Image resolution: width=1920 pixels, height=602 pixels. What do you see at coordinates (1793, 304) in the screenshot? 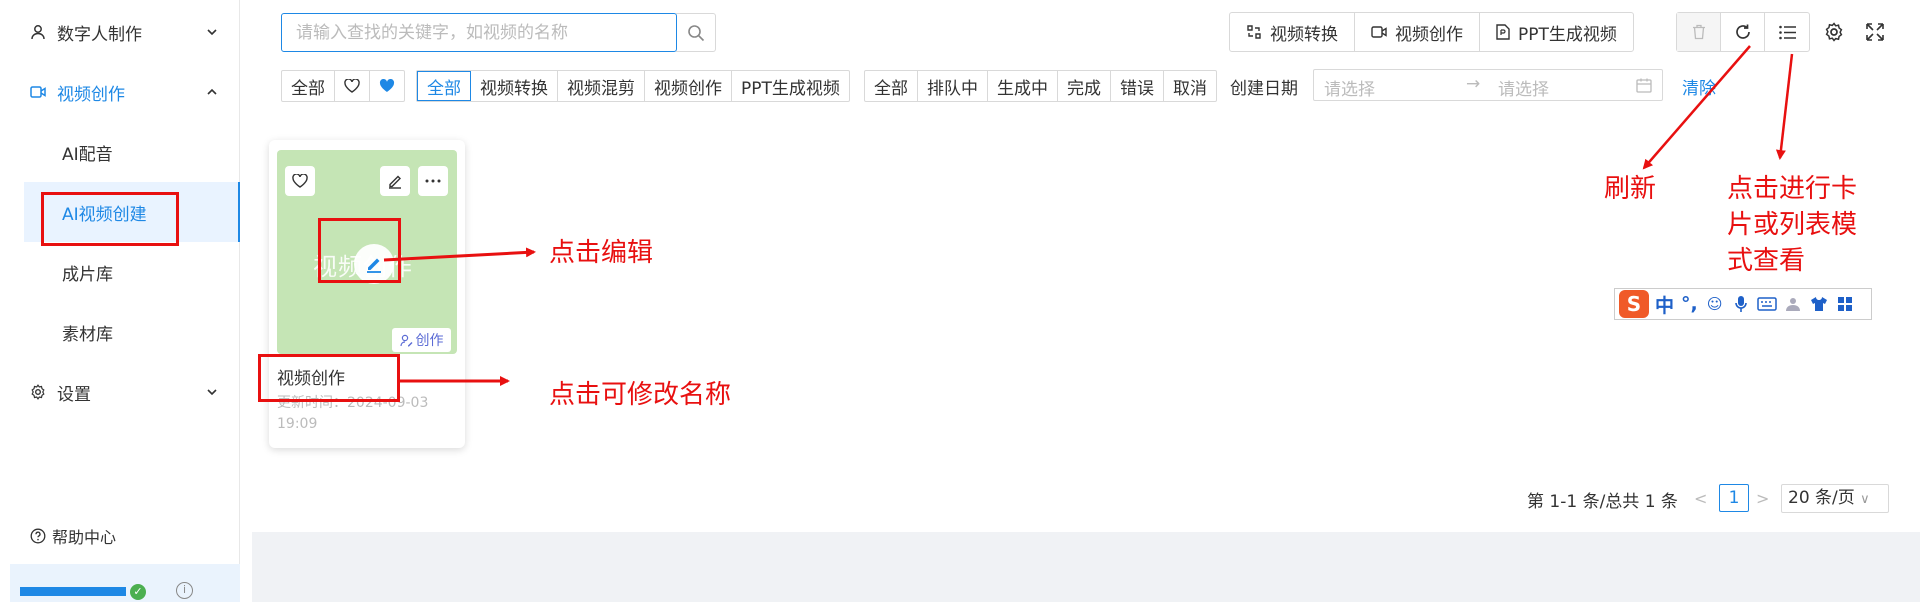
I see `skin-icon` at bounding box center [1793, 304].